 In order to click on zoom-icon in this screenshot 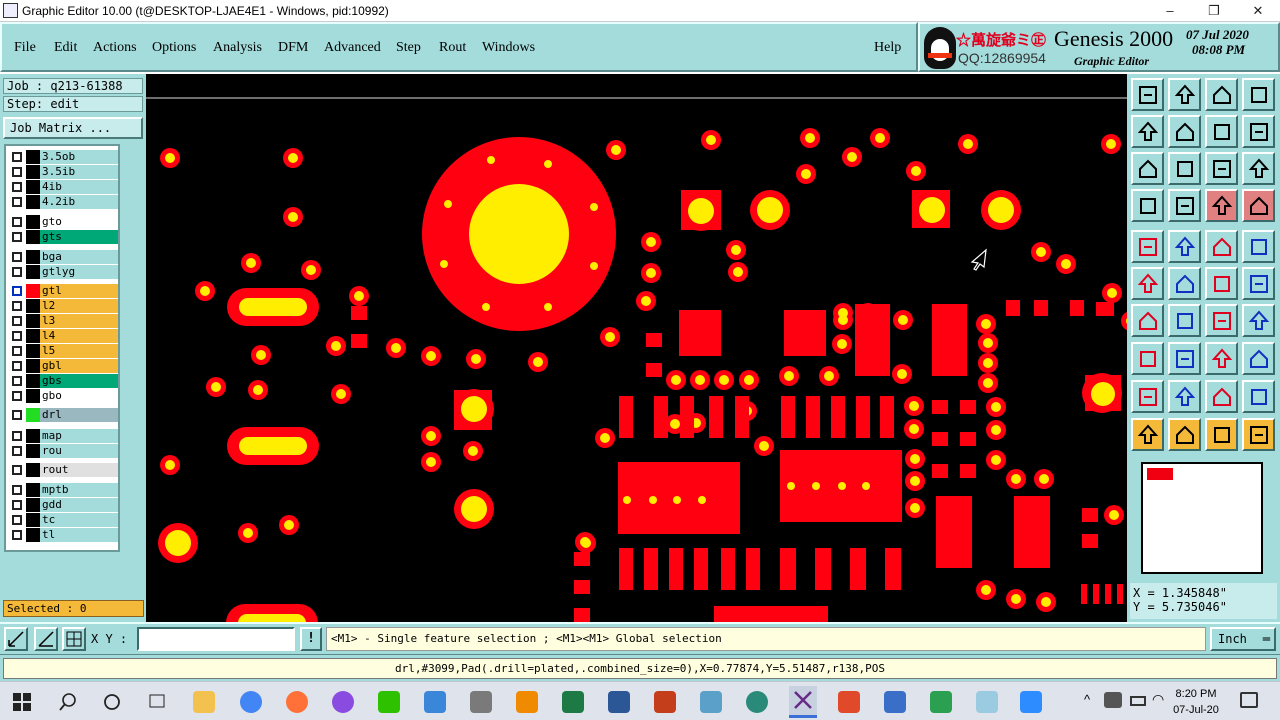, I will do `click(1031, 702)`.